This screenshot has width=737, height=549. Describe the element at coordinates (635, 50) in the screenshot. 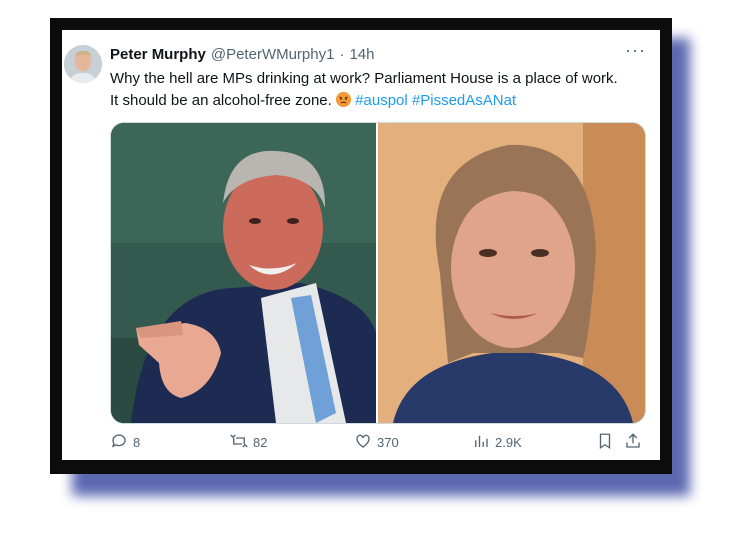

I see `more-options-icon: ···` at that location.